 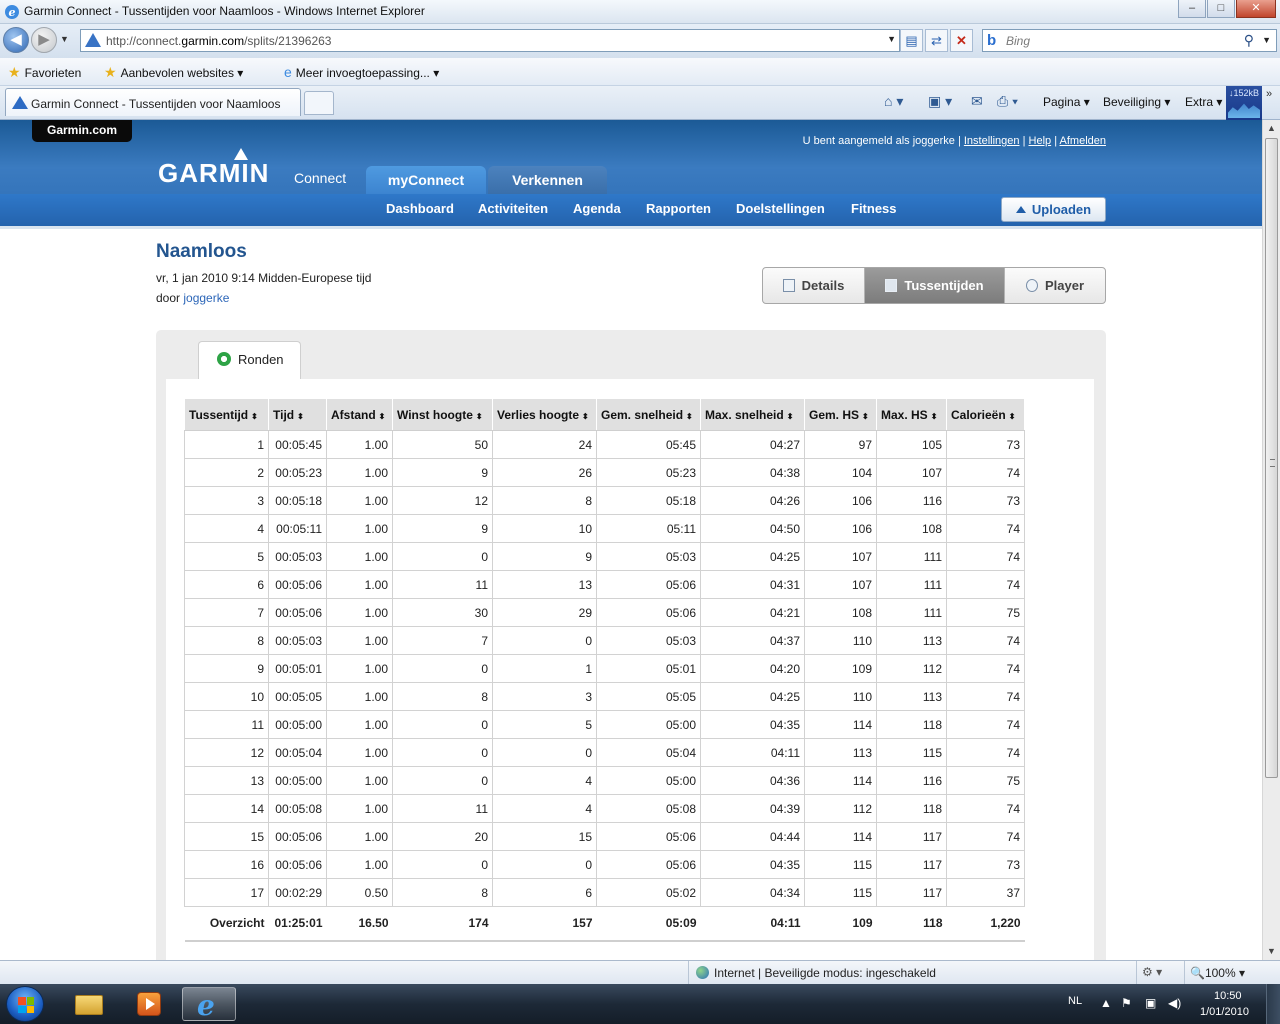 What do you see at coordinates (1053, 209) in the screenshot?
I see `upload-button: Uploaden` at bounding box center [1053, 209].